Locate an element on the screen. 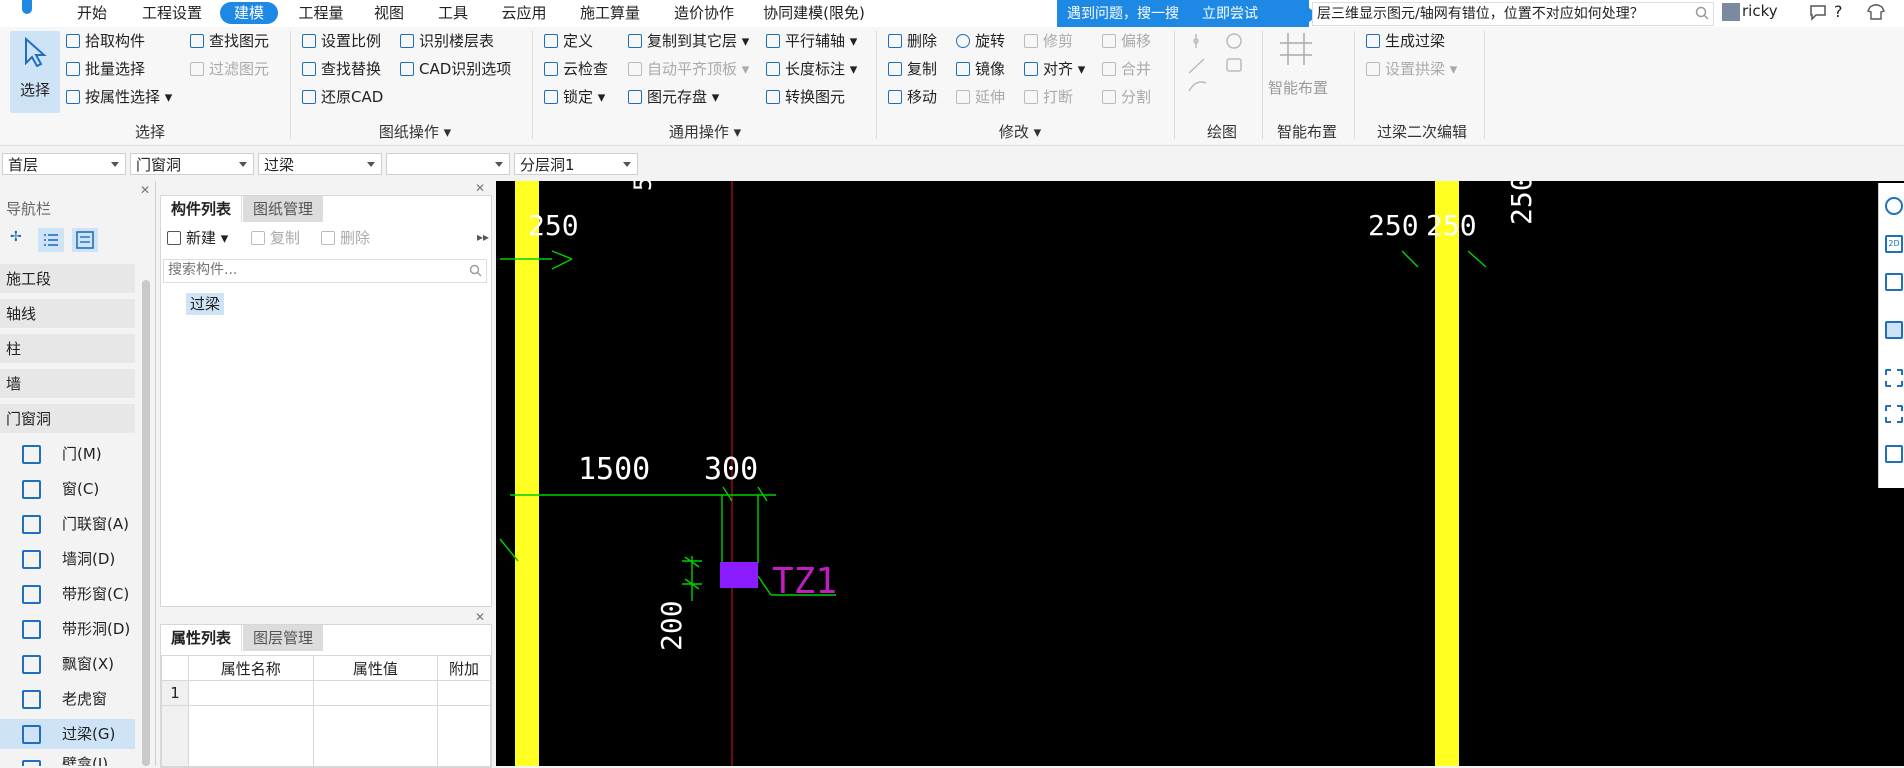 The image size is (1904, 768). nav-item-window: 窗(C) is located at coordinates (67, 489).